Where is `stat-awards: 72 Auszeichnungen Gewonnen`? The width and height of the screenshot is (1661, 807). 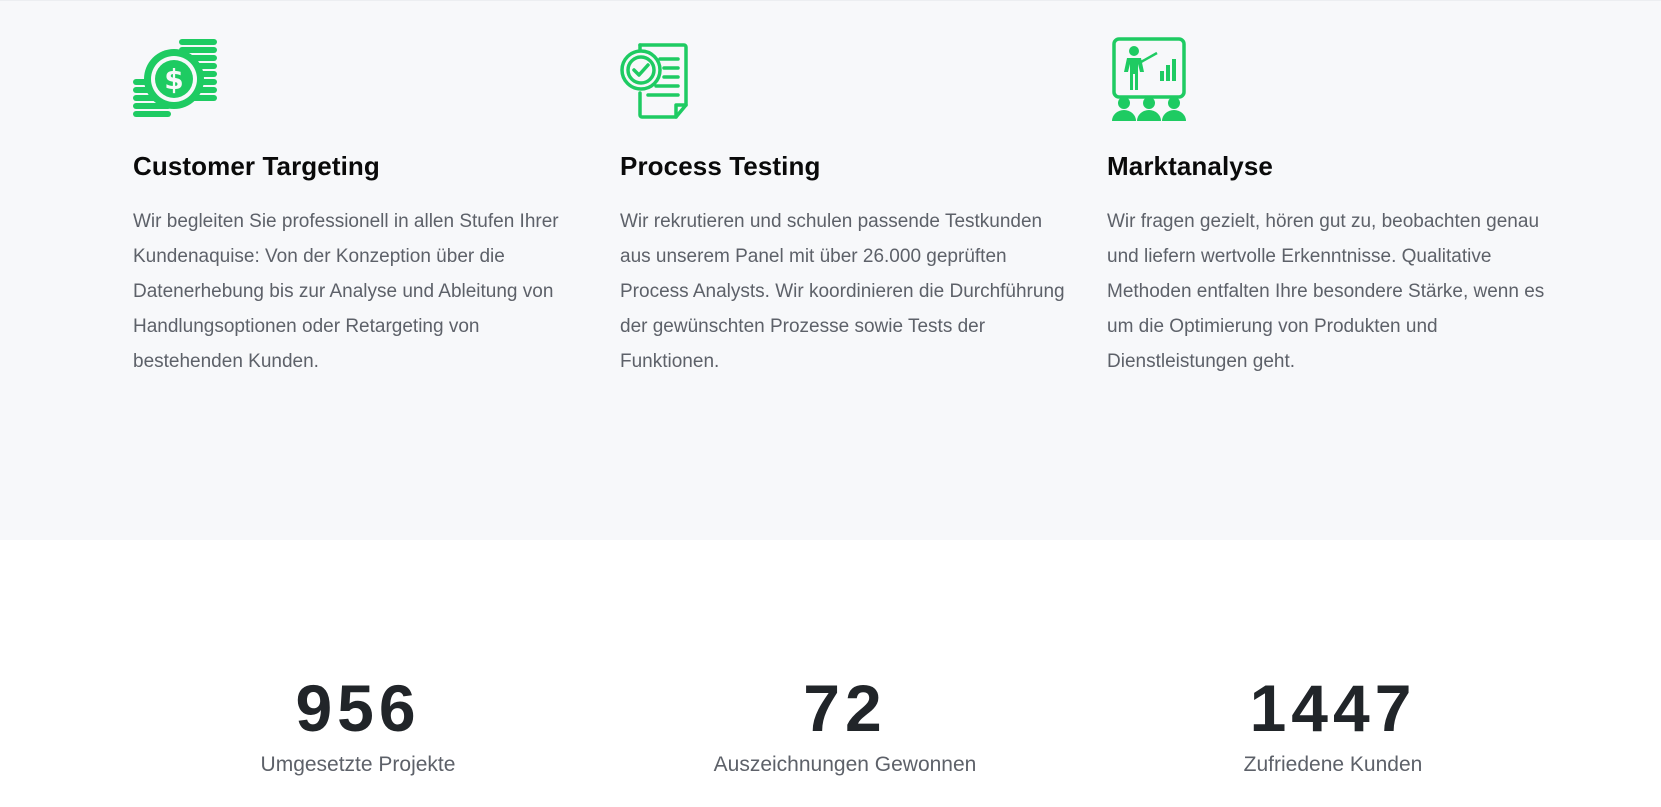
stat-awards: 72 Auszeichnungen Gewonnen is located at coordinates (845, 726).